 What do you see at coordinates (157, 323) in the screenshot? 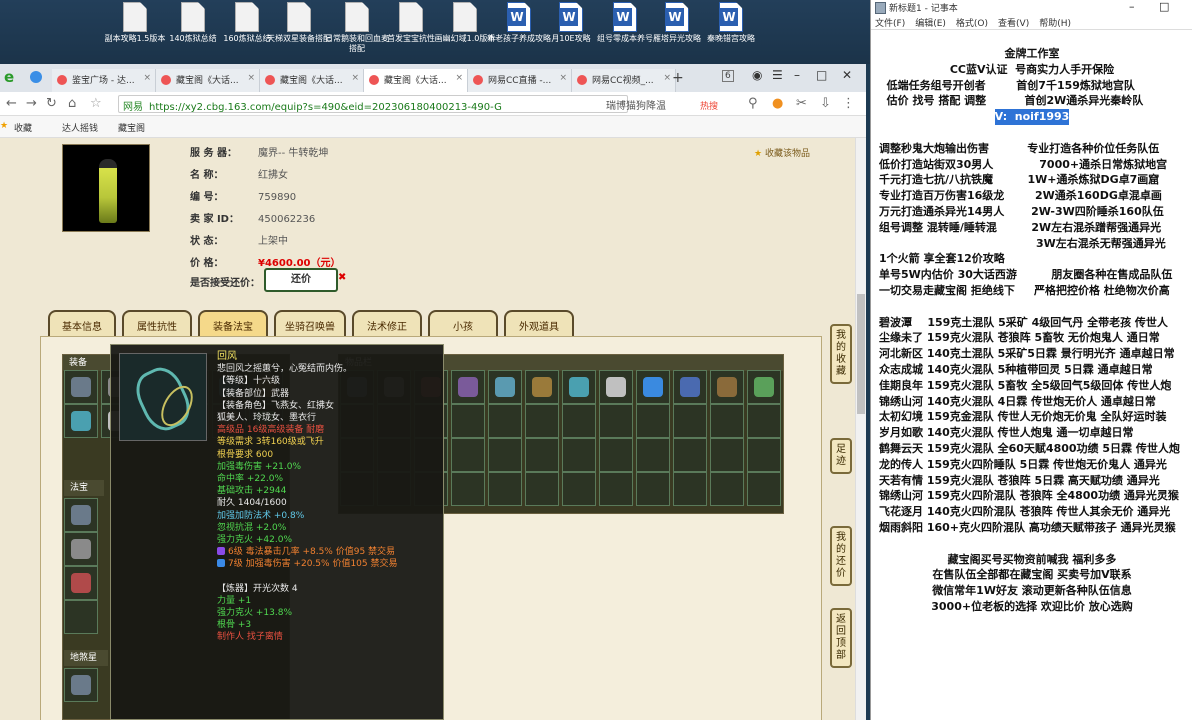
I see `nav-tab: 属性抗性` at bounding box center [157, 323].